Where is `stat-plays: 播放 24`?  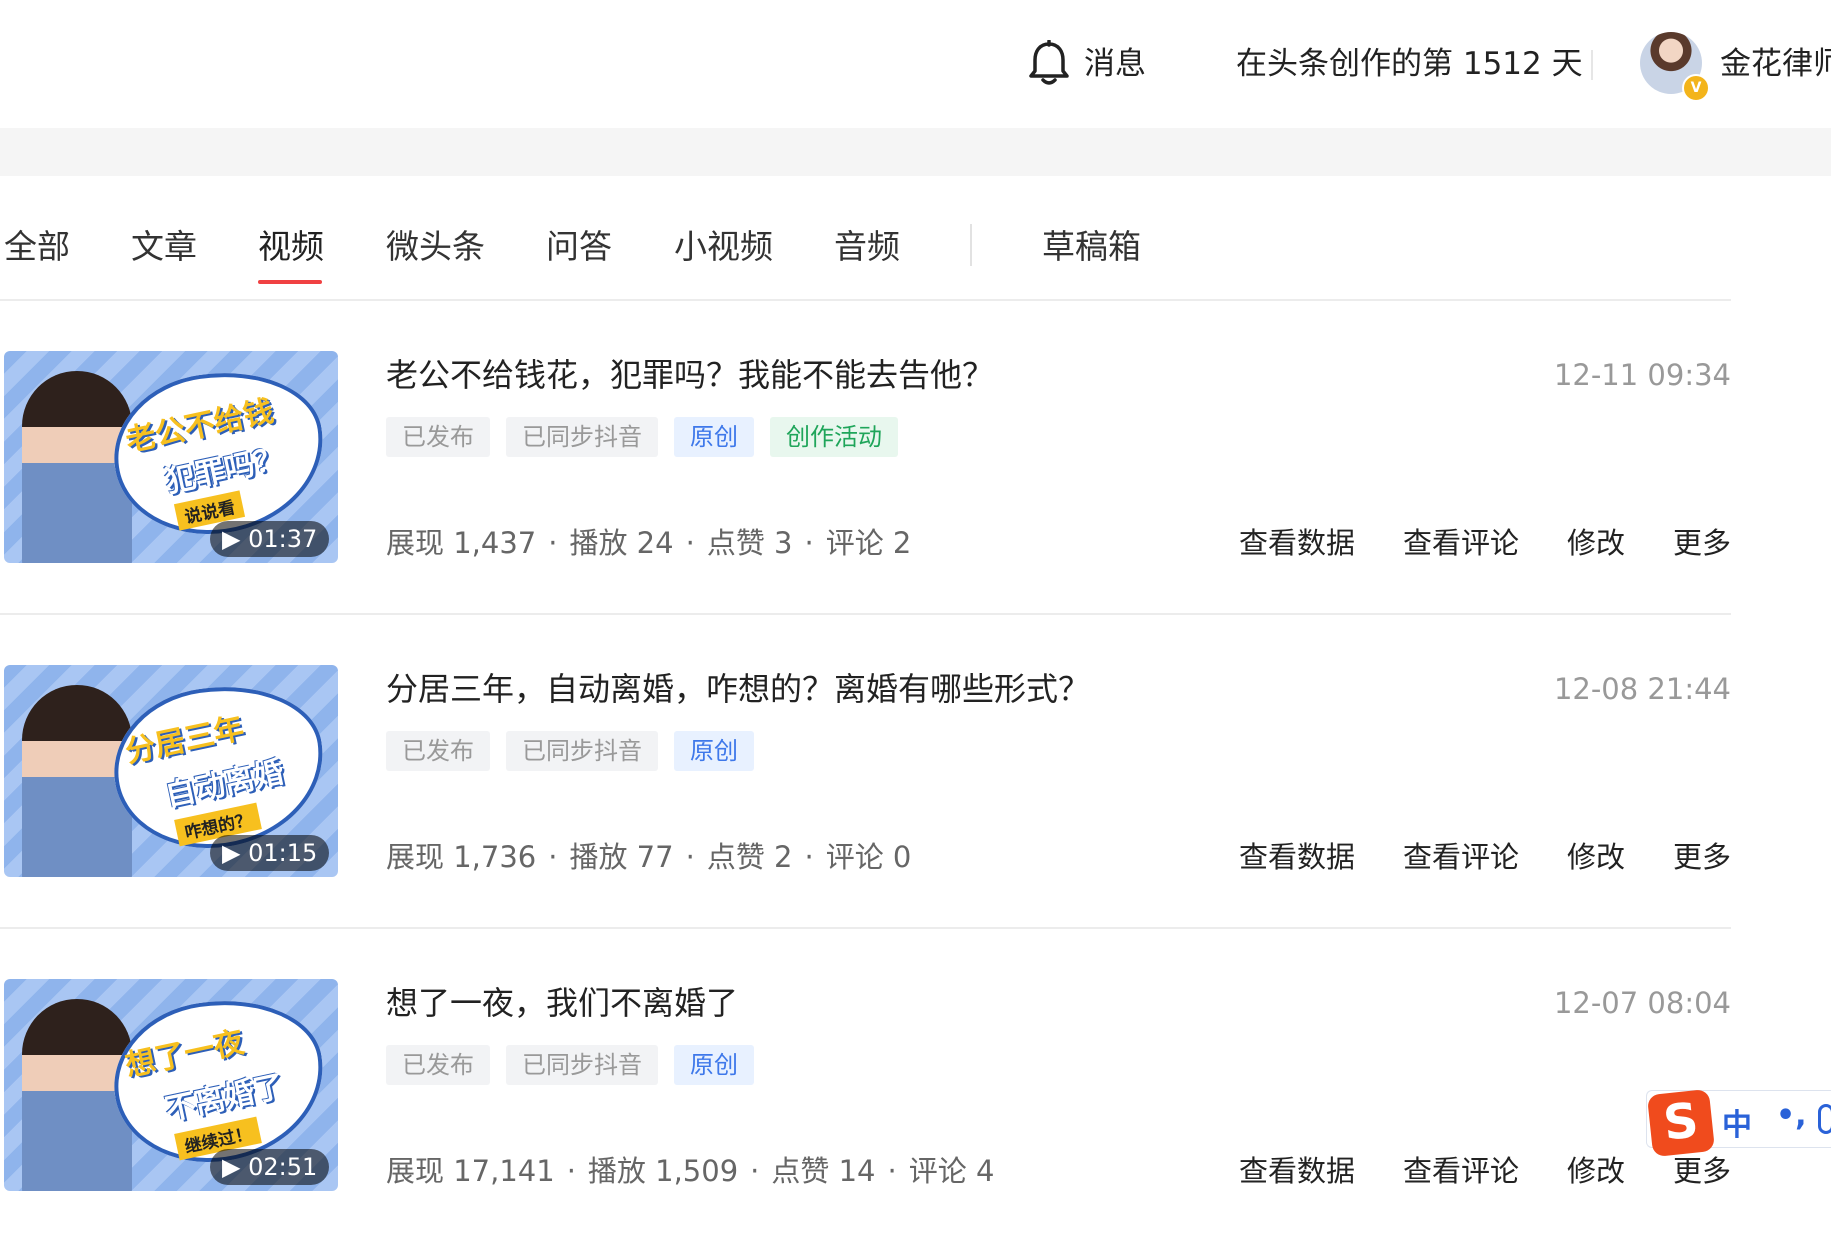 stat-plays: 播放 24 is located at coordinates (621, 543).